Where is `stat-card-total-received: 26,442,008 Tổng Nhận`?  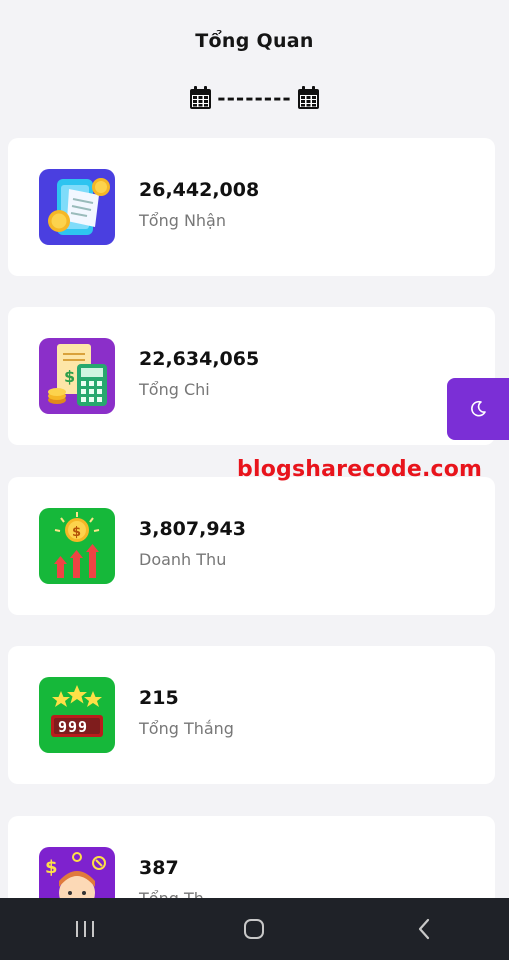 stat-card-total-received: 26,442,008 Tổng Nhận is located at coordinates (251, 207).